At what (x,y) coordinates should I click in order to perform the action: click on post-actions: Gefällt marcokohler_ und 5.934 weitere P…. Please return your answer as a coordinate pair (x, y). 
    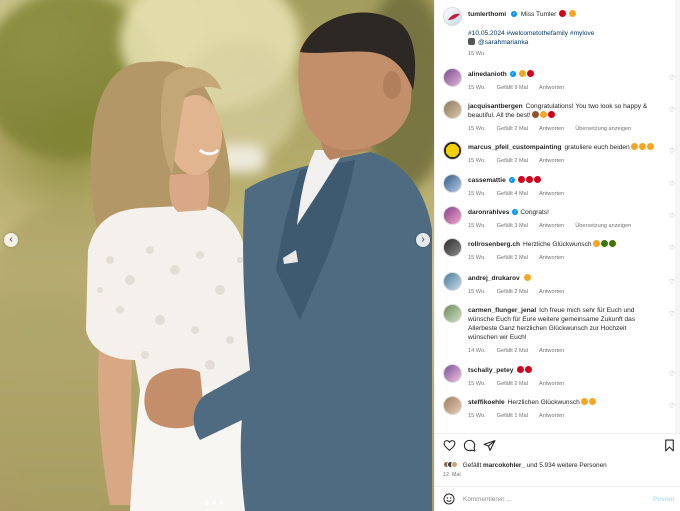
    Looking at the image, I should click on (557, 457).